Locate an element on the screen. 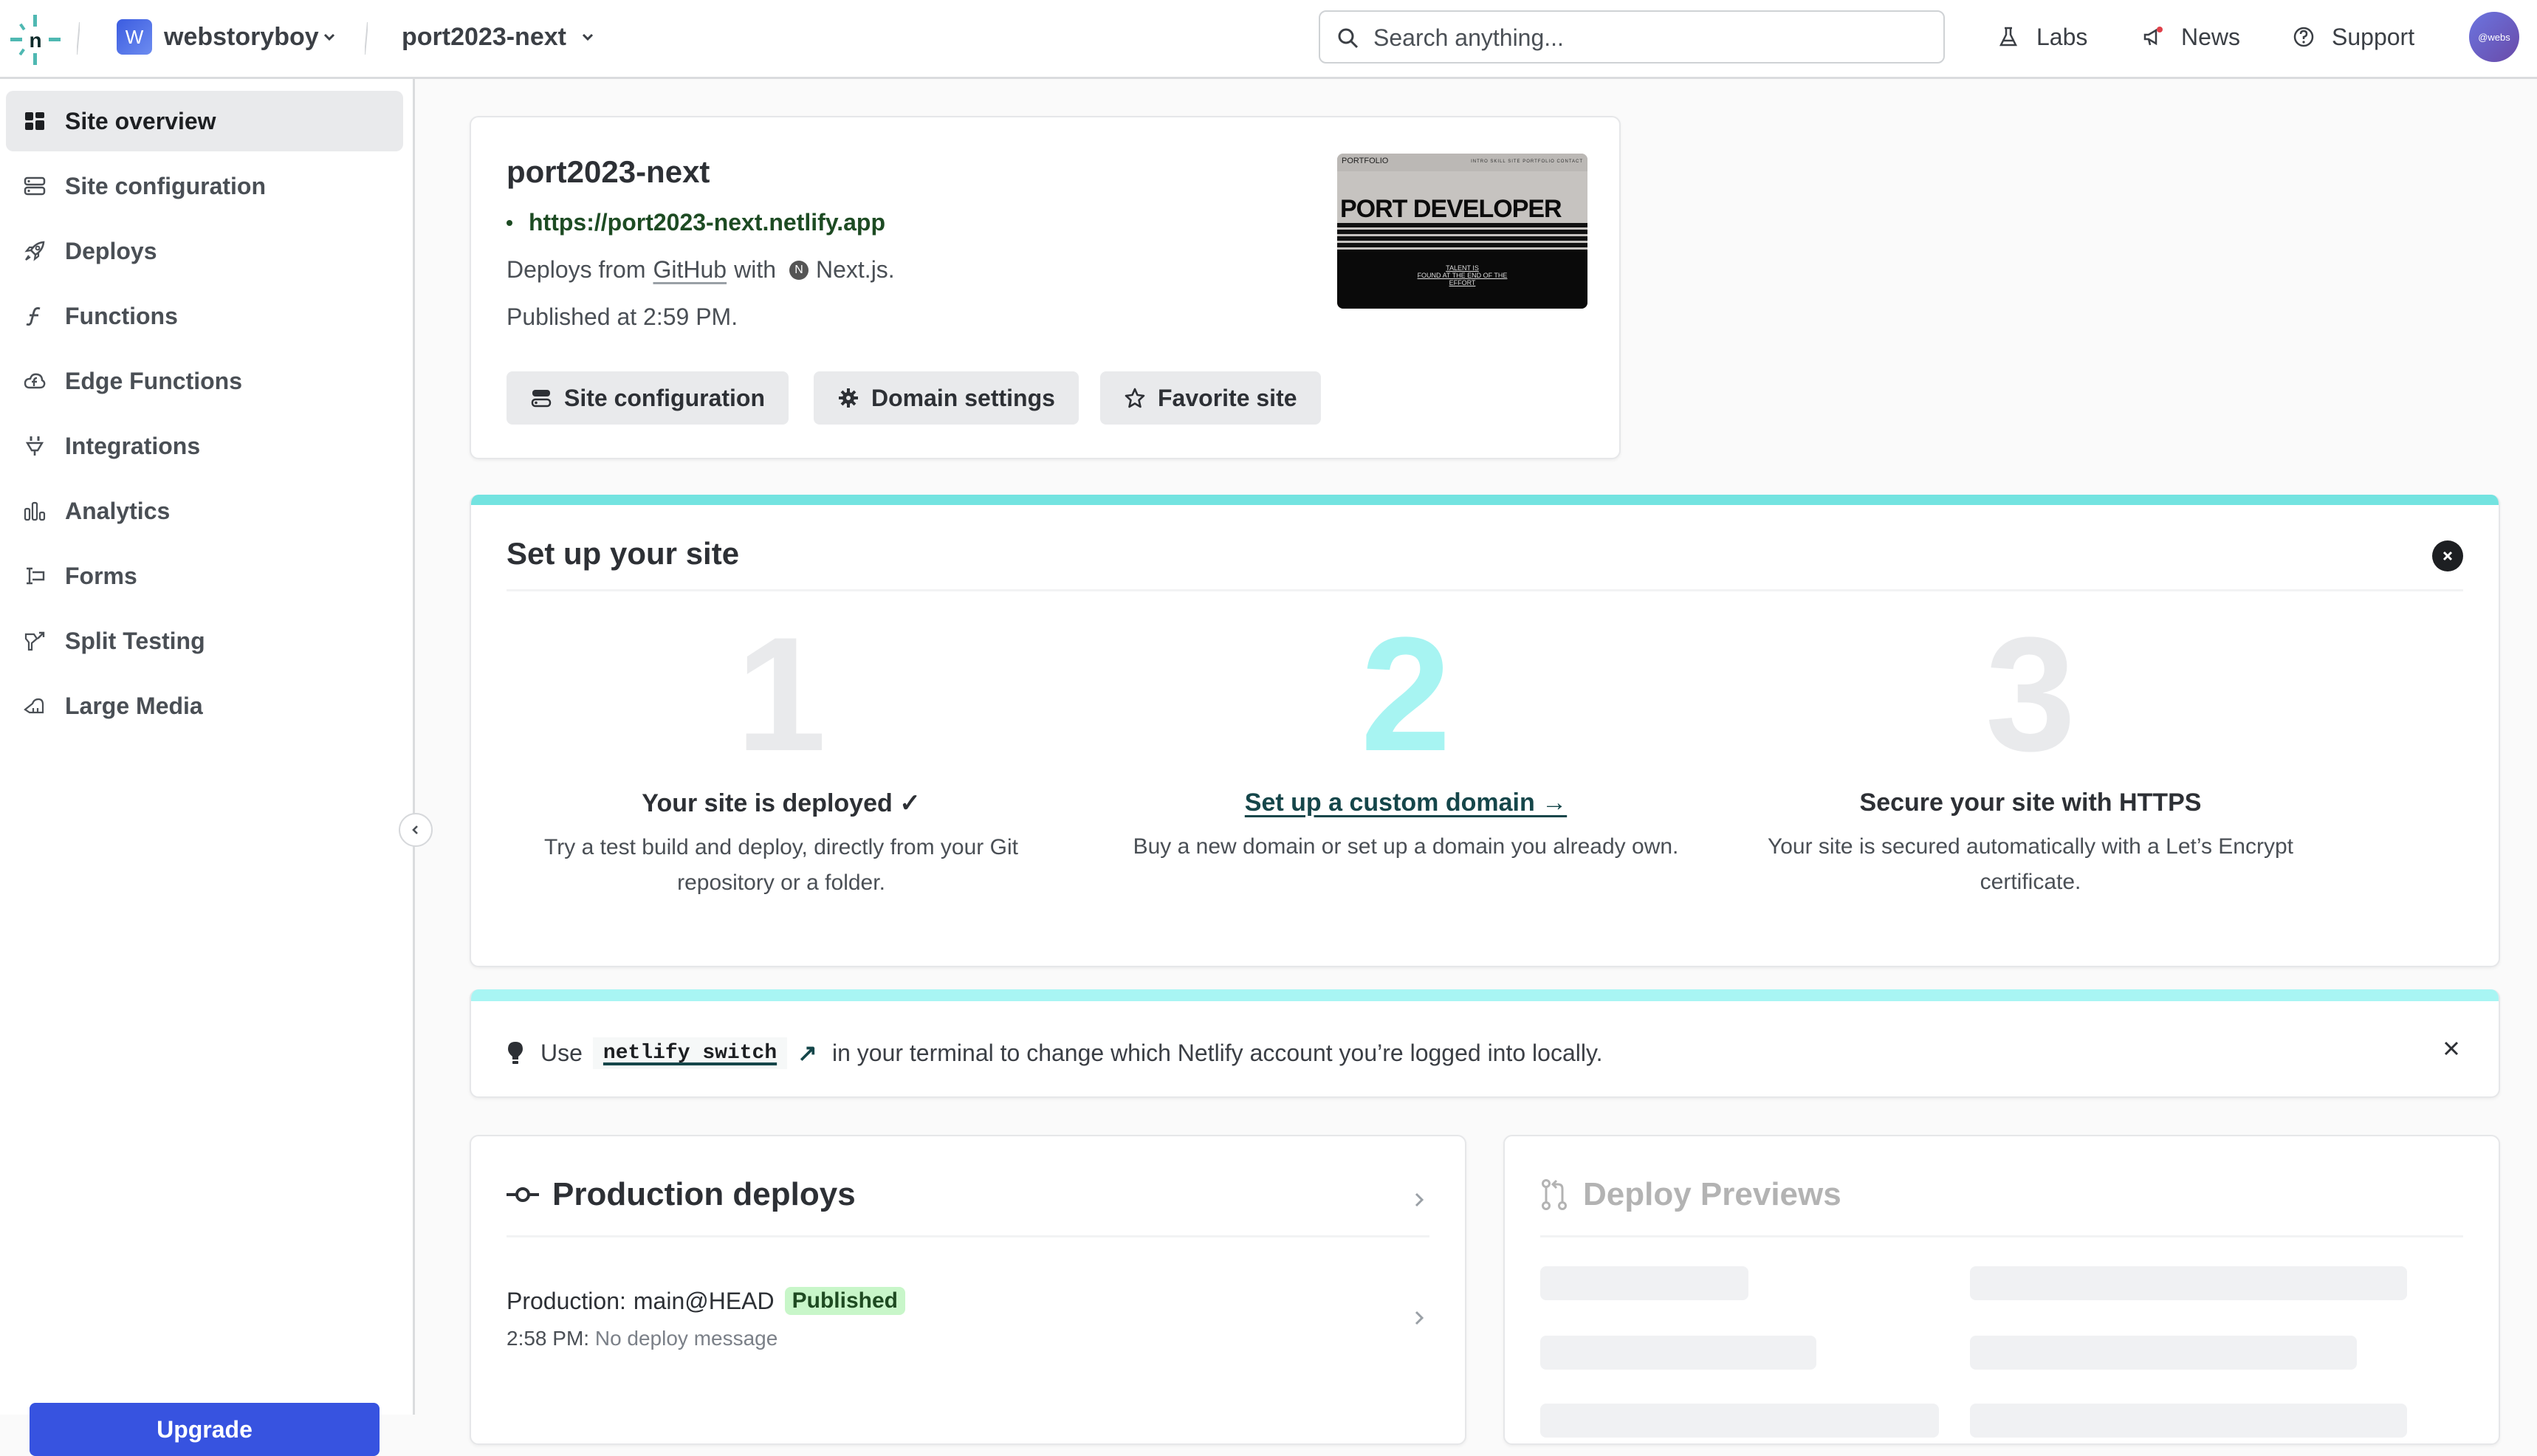 This screenshot has width=2537, height=1456. netlify-logo-icon: n is located at coordinates (35, 40).